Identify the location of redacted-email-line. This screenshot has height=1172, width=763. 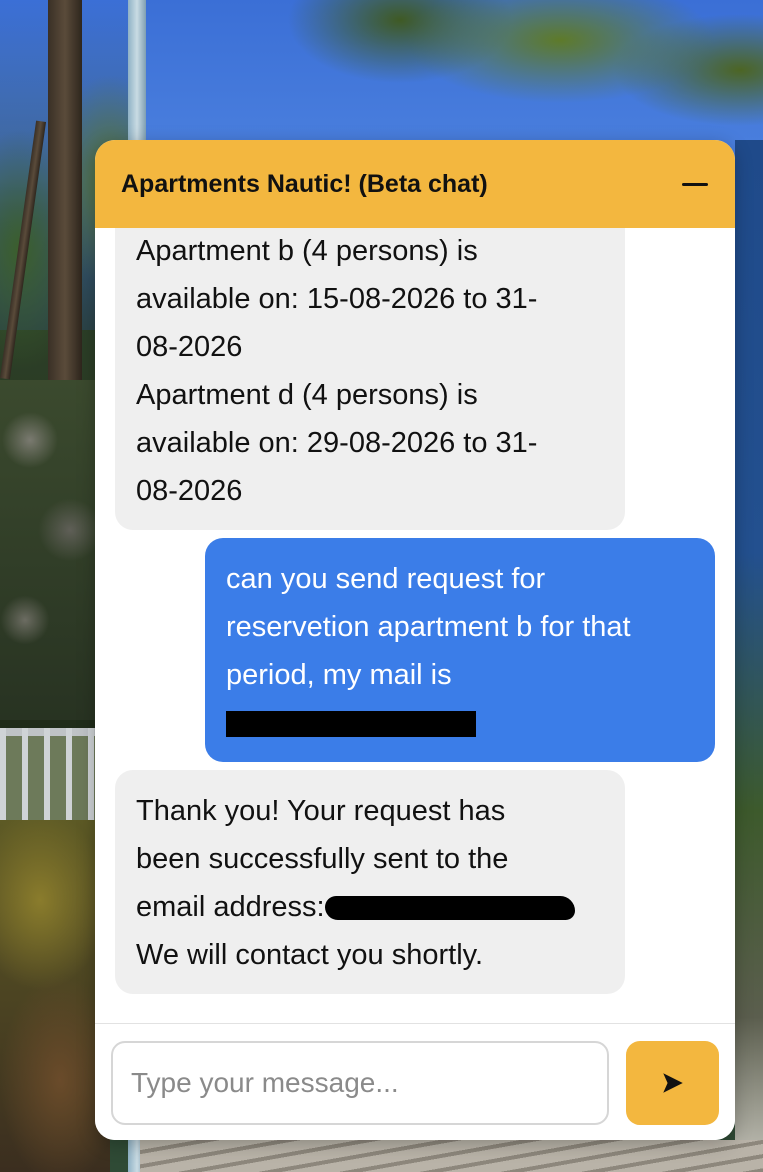
(460, 723).